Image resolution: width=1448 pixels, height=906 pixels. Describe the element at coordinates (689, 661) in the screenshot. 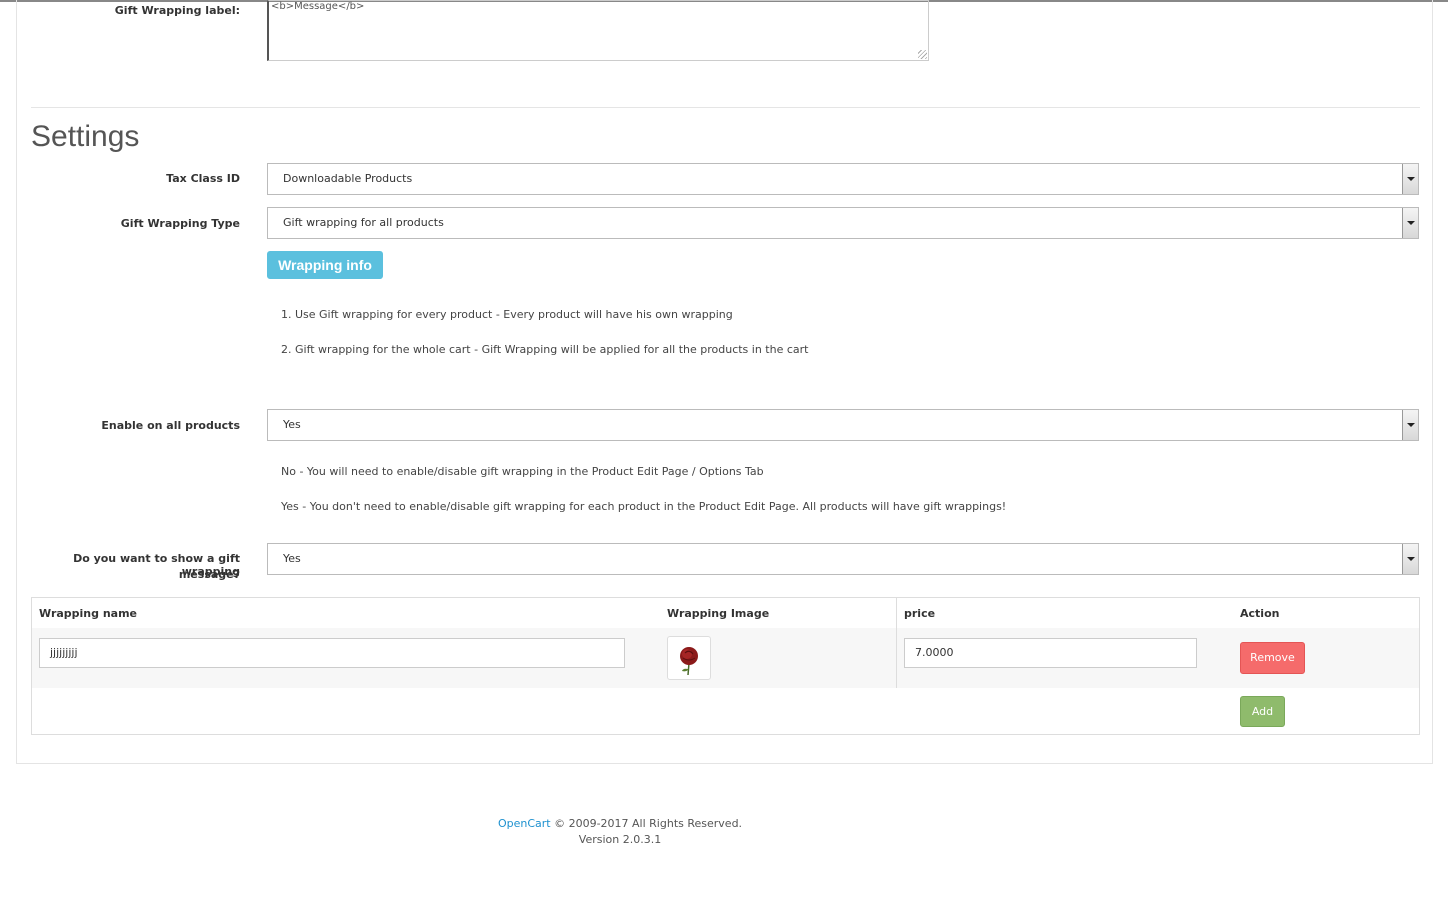

I see `rose-thumbnail-icon` at that location.